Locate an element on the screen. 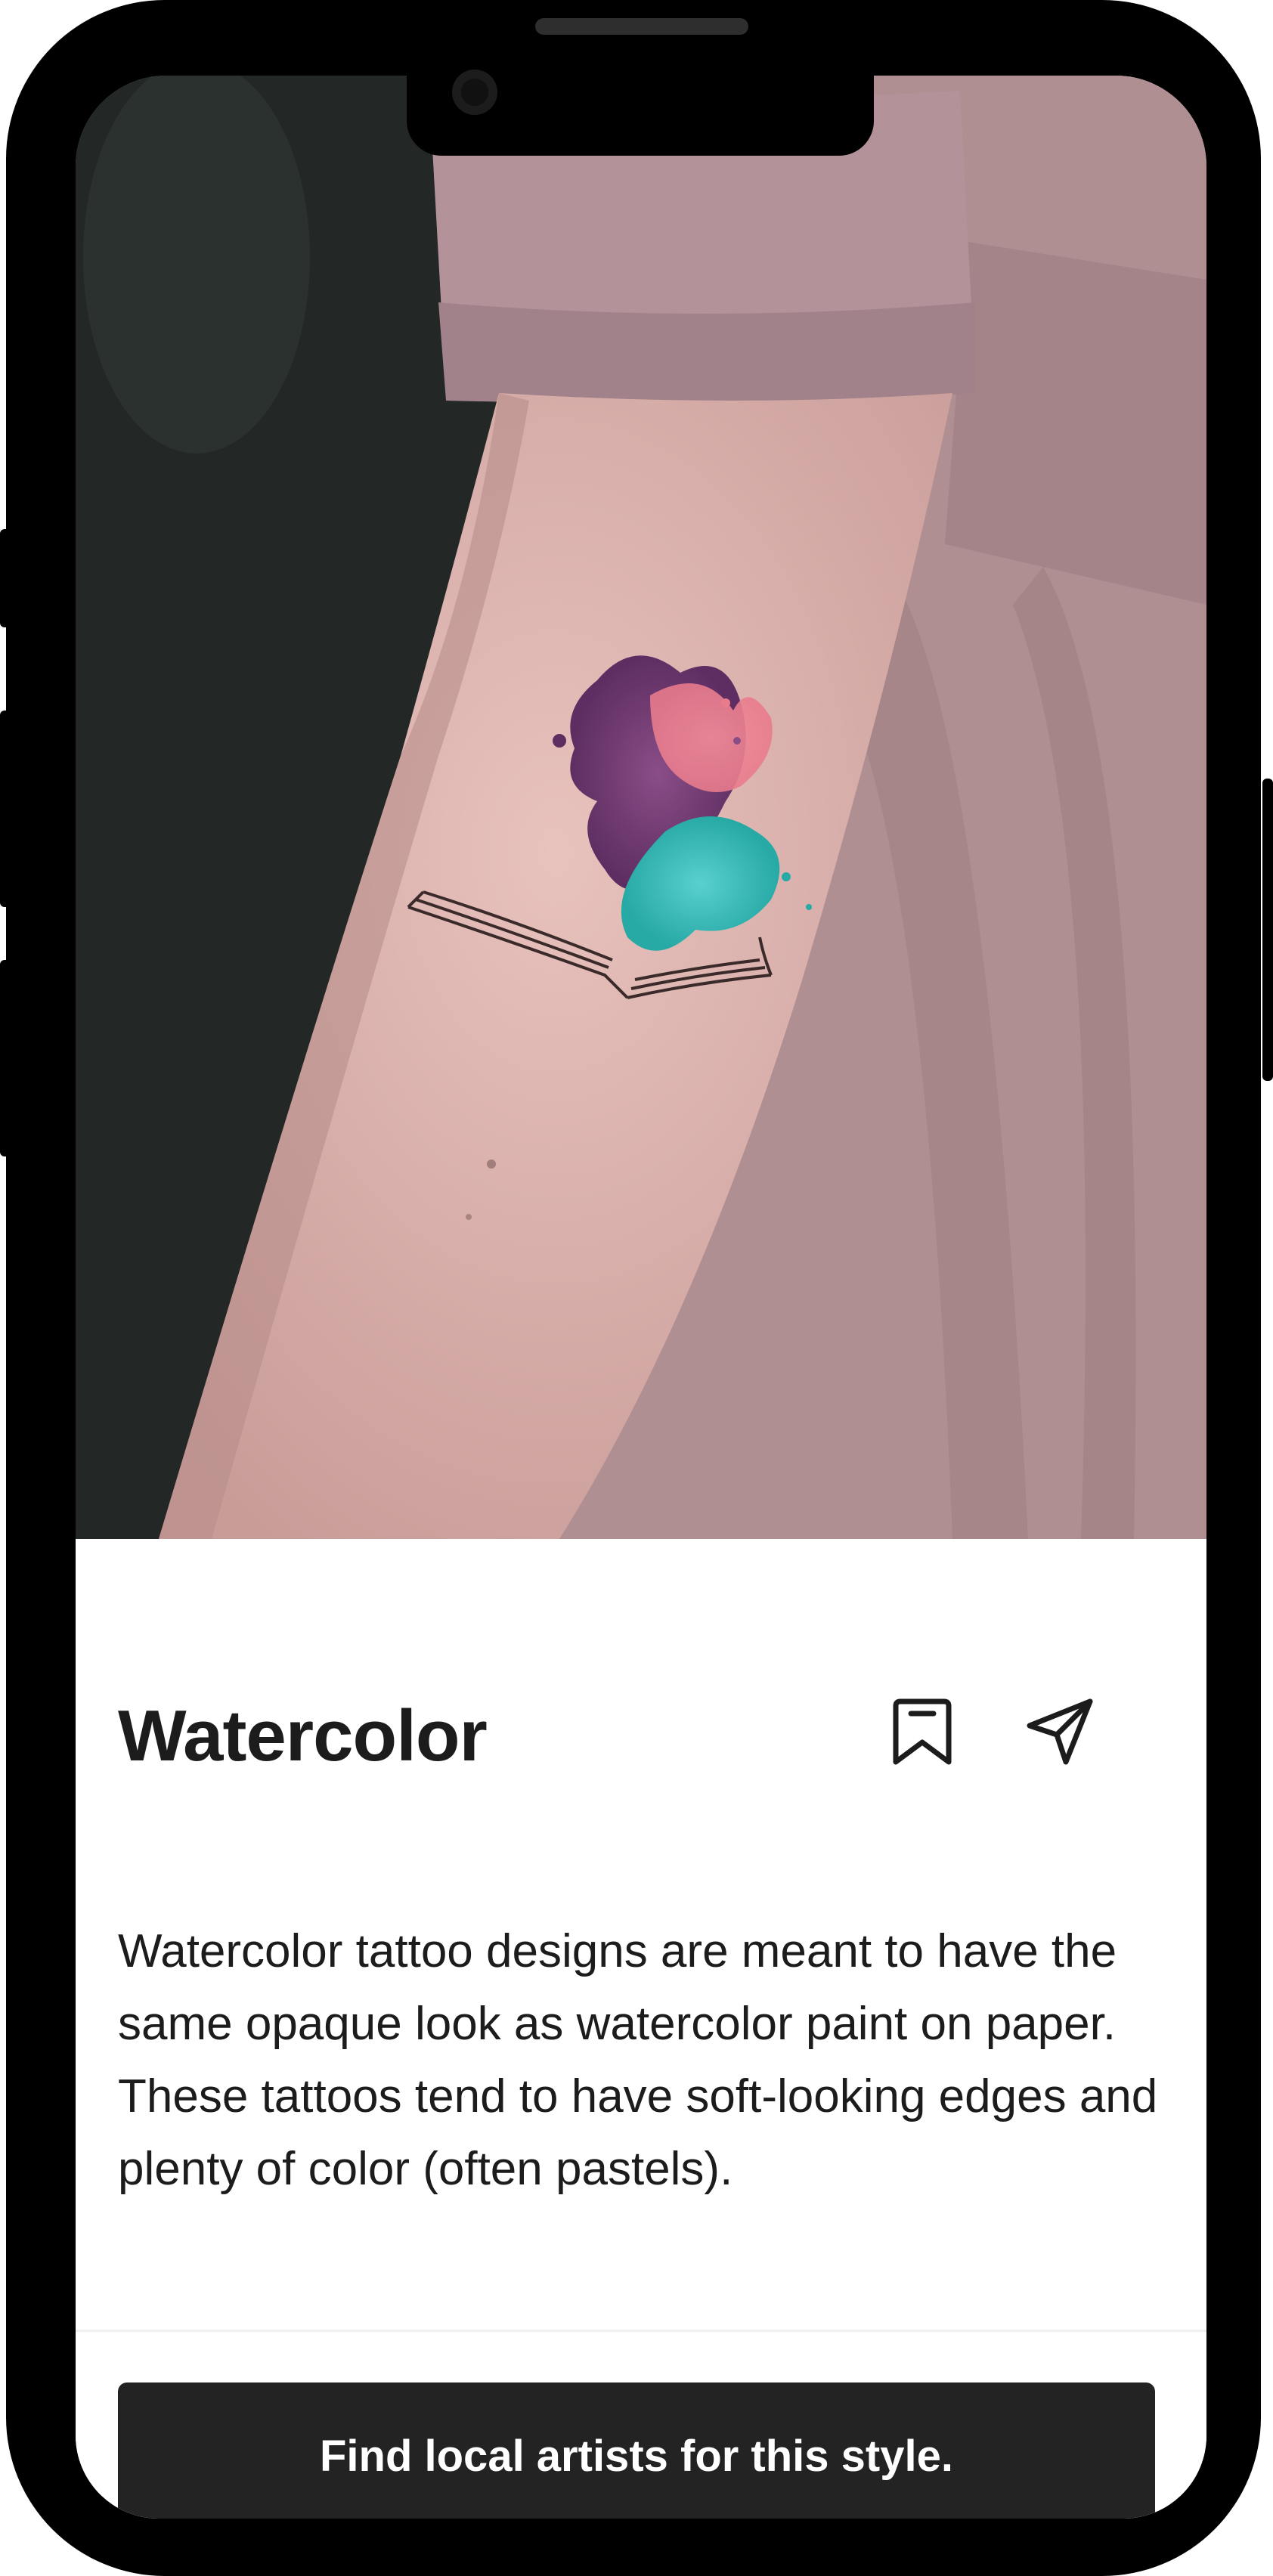  speaker-grille is located at coordinates (641, 27).